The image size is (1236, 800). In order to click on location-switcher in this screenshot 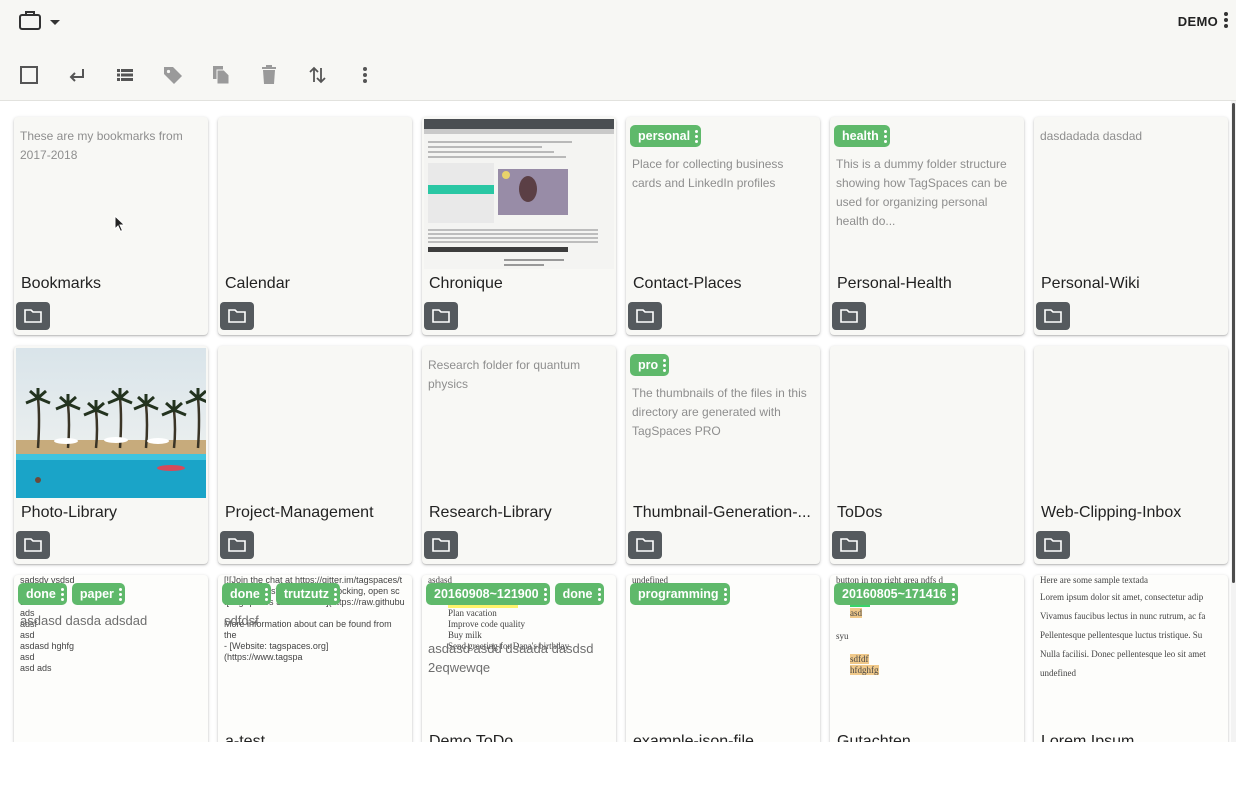, I will do `click(39, 22)`.